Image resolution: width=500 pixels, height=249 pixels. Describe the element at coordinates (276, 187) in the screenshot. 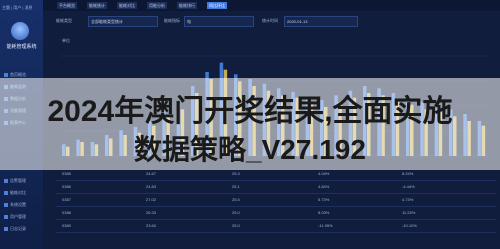

I see `table-row: 0386 24.83 25.1 4.84% -4.44%` at that location.